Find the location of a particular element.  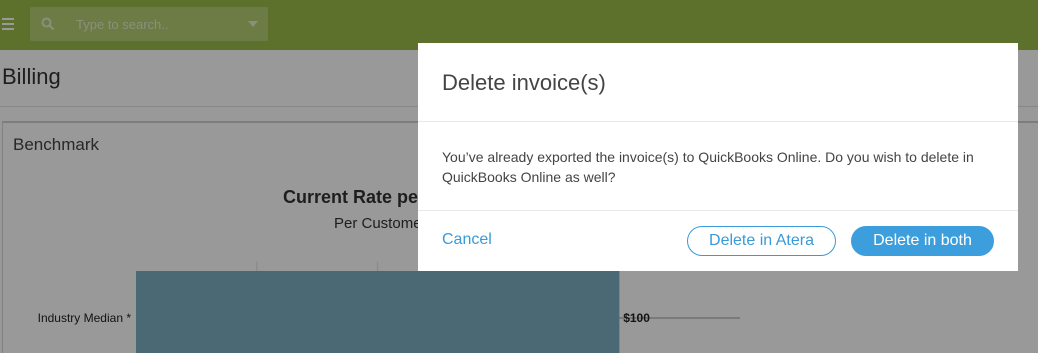

dialog-title: Delete invoice(s) is located at coordinates (524, 82).